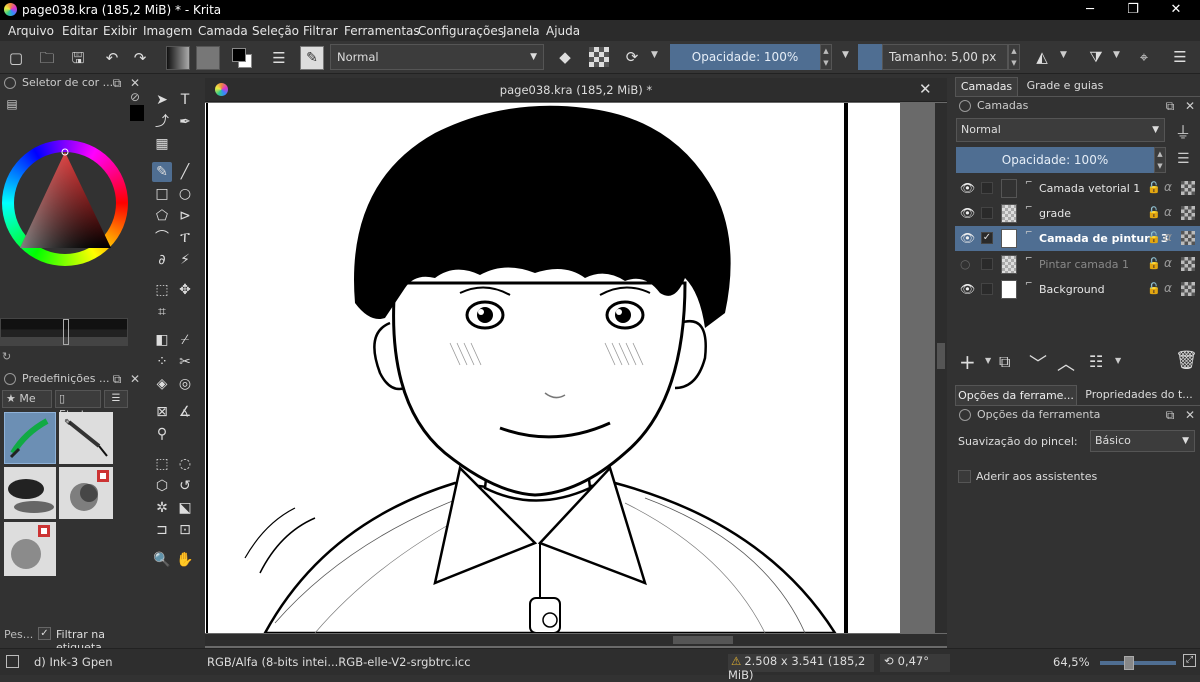  Describe the element at coordinates (320, 31) in the screenshot. I see `menu-filtrar: Filtrar` at that location.